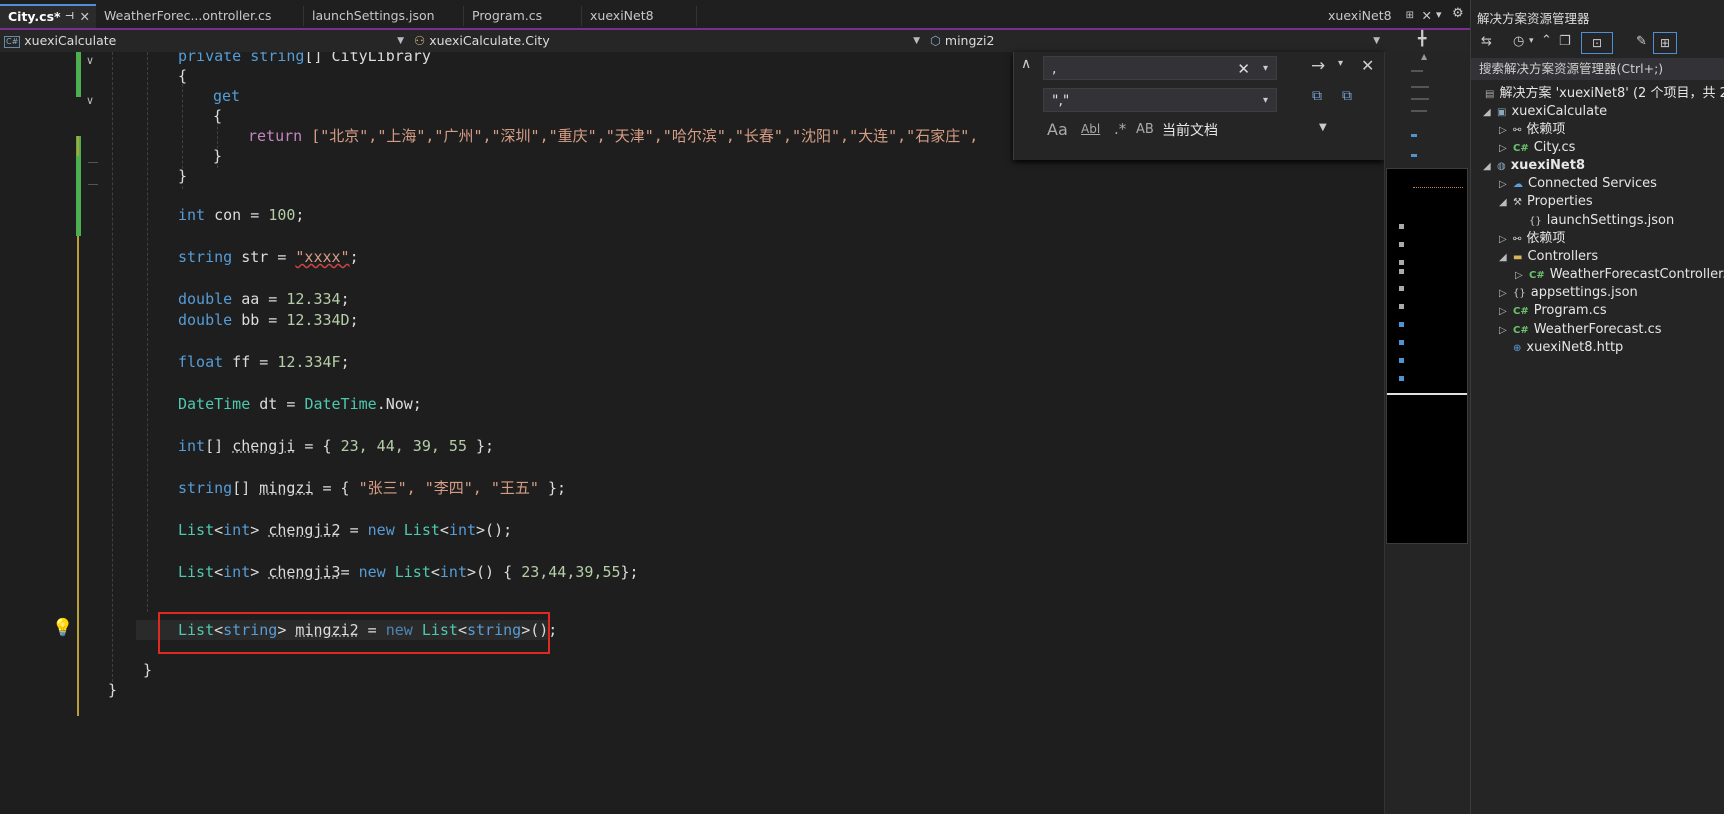  What do you see at coordinates (1317, 96) in the screenshot?
I see `replace-next-icon: ⧉` at bounding box center [1317, 96].